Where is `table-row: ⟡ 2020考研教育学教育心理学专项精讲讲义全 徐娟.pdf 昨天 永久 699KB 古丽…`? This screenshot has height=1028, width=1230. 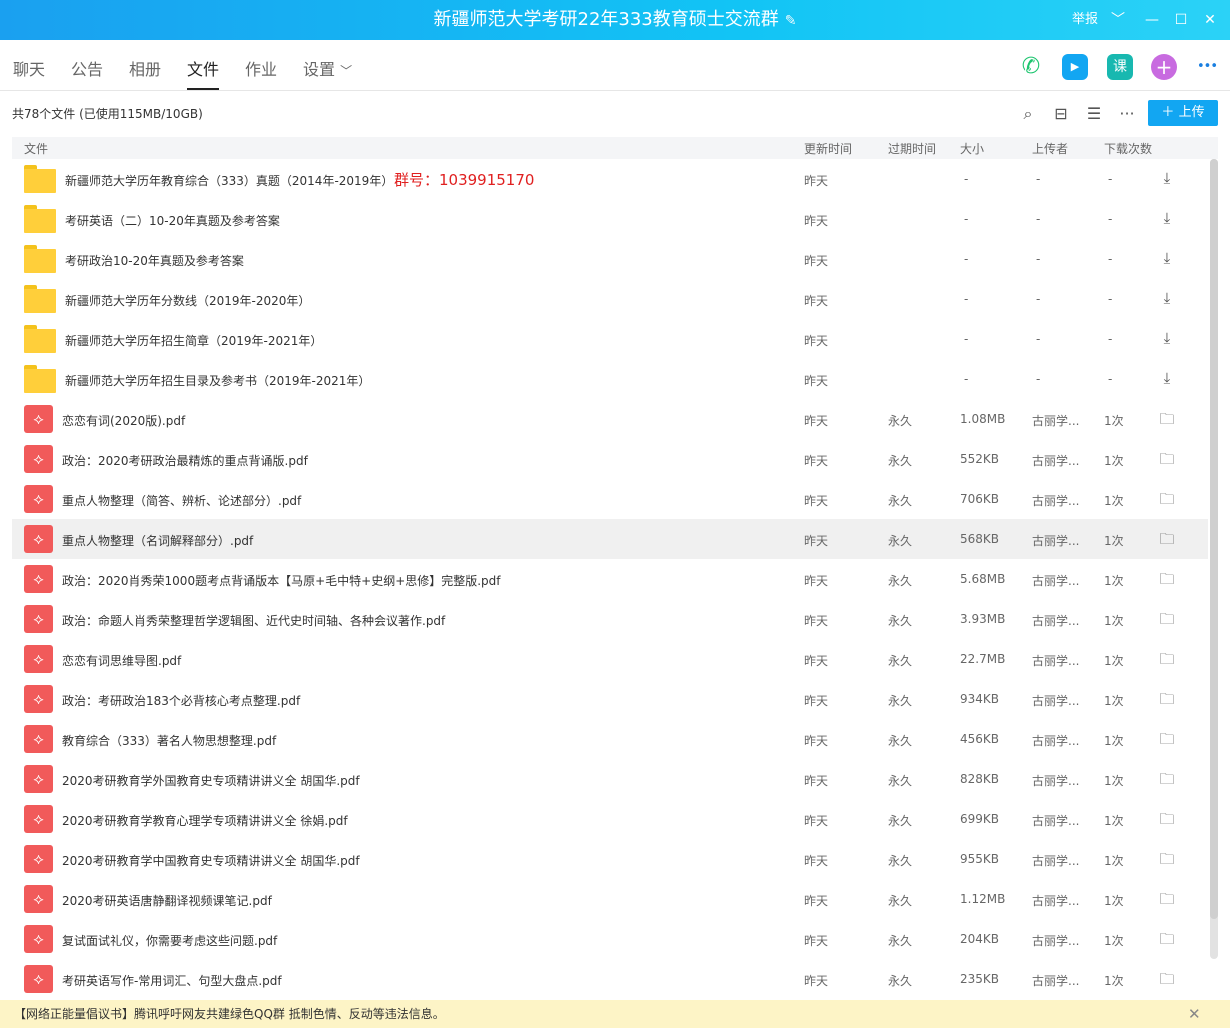
table-row: ⟡ 2020考研教育学教育心理学专项精讲讲义全 徐娟.pdf 昨天 永久 699KB 古丽… is located at coordinates (610, 819).